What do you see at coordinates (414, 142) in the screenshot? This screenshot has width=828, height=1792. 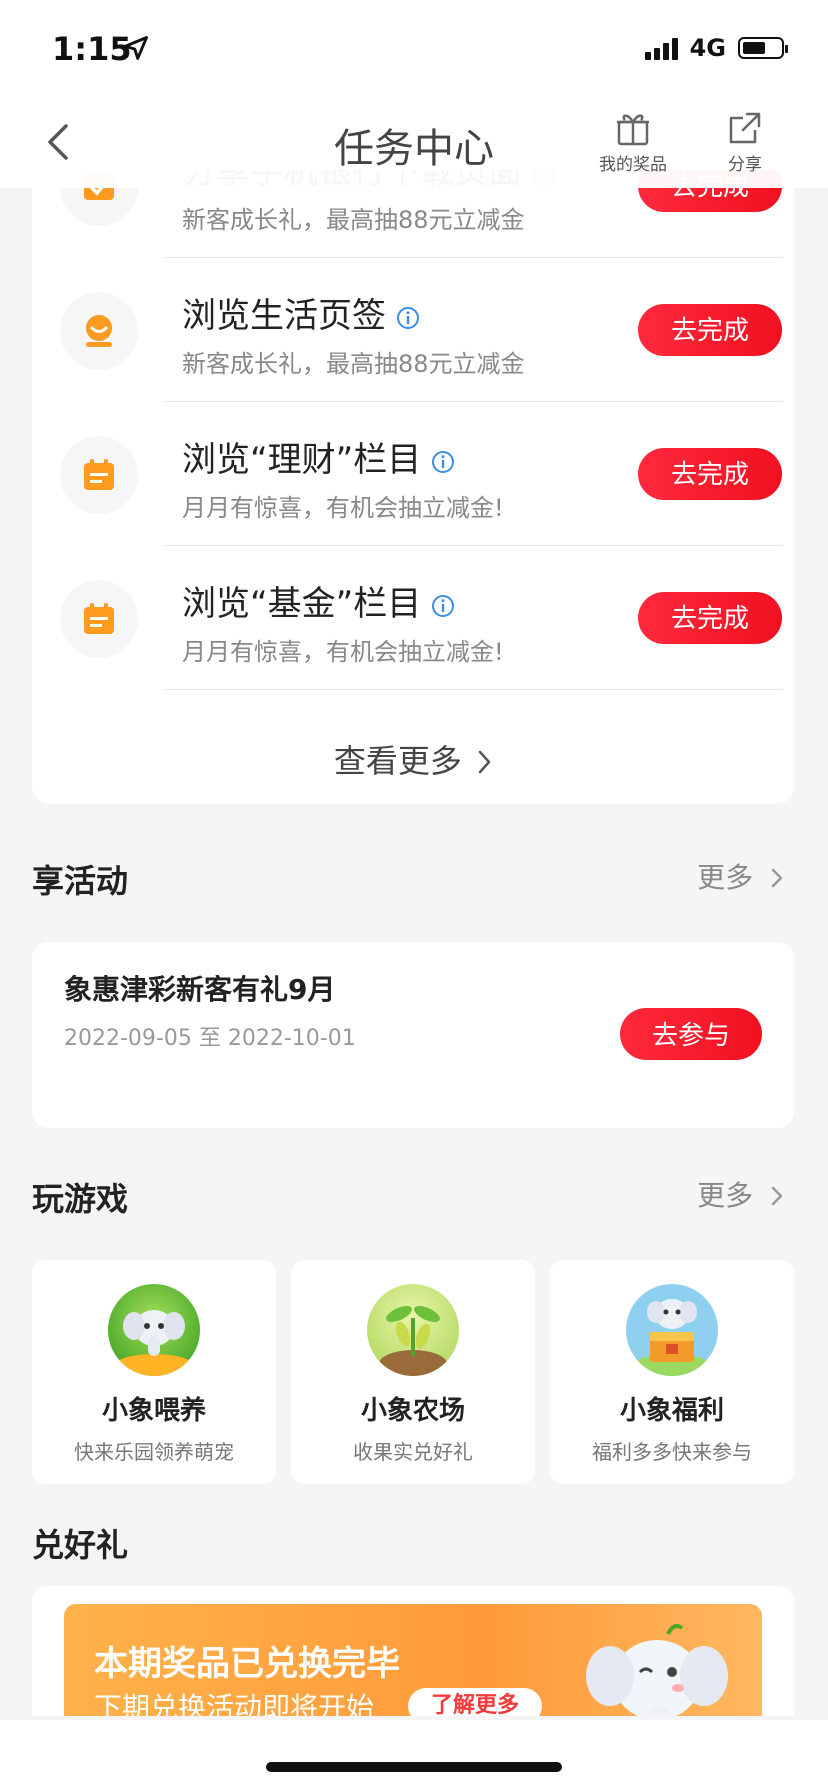 I see `nav-bar: 任务中心 我的奖品 分享` at bounding box center [414, 142].